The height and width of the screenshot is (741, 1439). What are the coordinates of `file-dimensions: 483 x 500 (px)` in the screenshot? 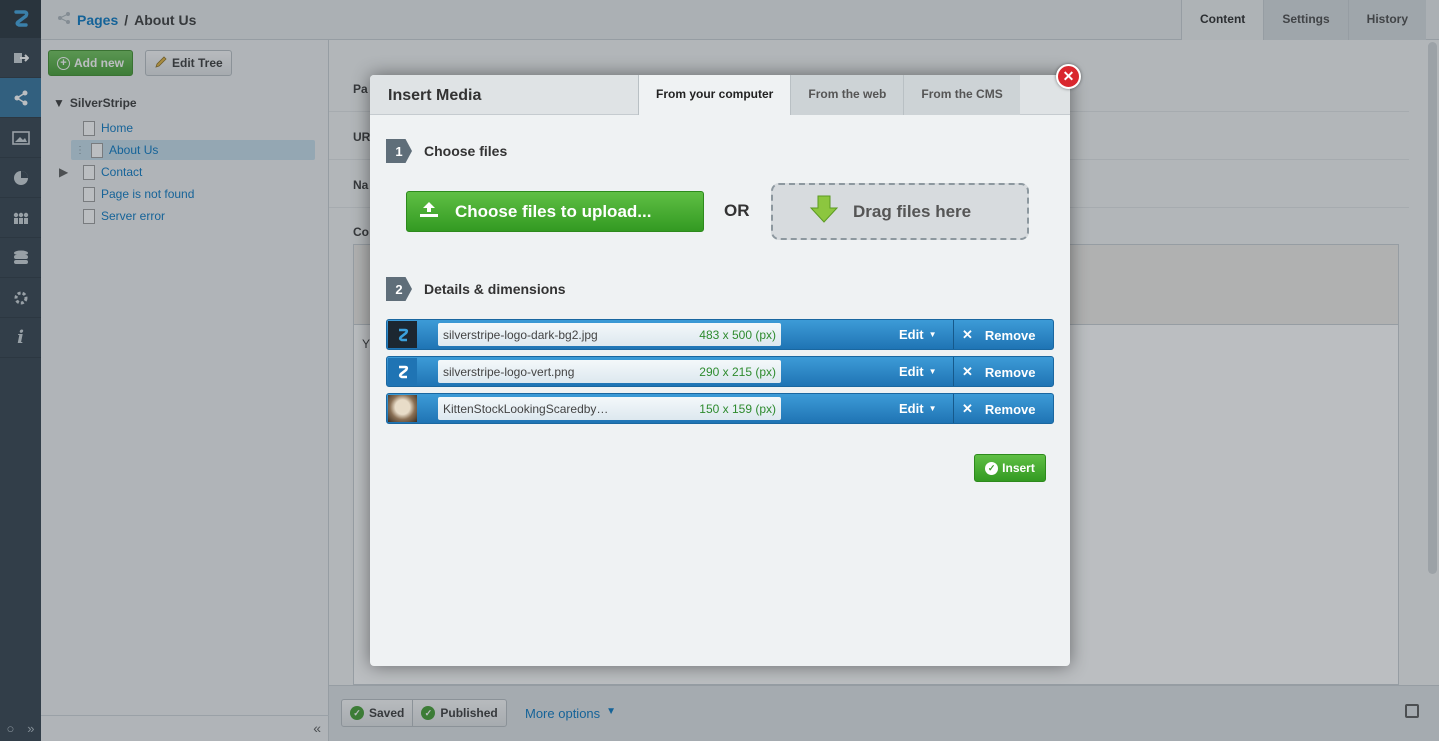 It's located at (737, 334).